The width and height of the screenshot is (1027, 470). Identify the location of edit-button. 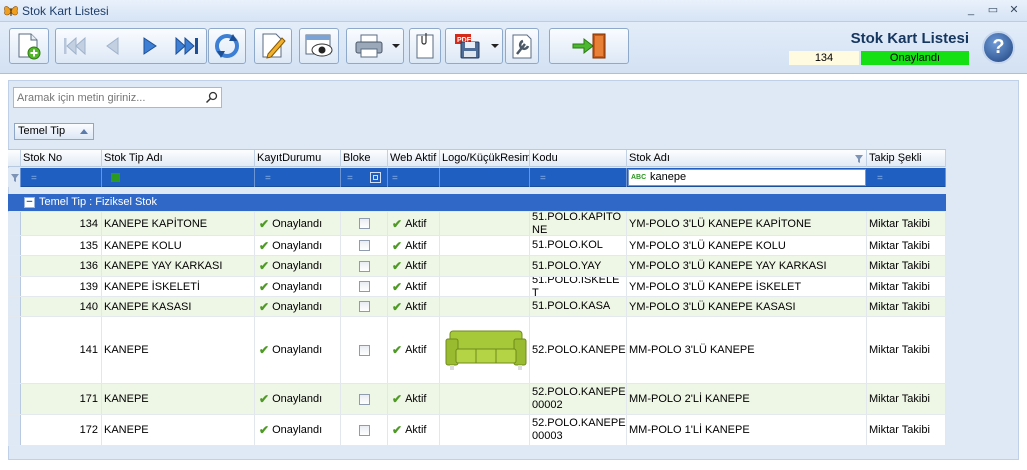
(273, 46).